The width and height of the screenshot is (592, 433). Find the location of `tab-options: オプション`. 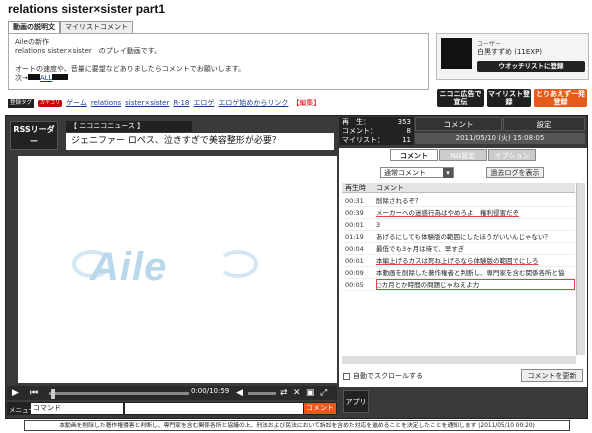

tab-options: オプション is located at coordinates (512, 155).